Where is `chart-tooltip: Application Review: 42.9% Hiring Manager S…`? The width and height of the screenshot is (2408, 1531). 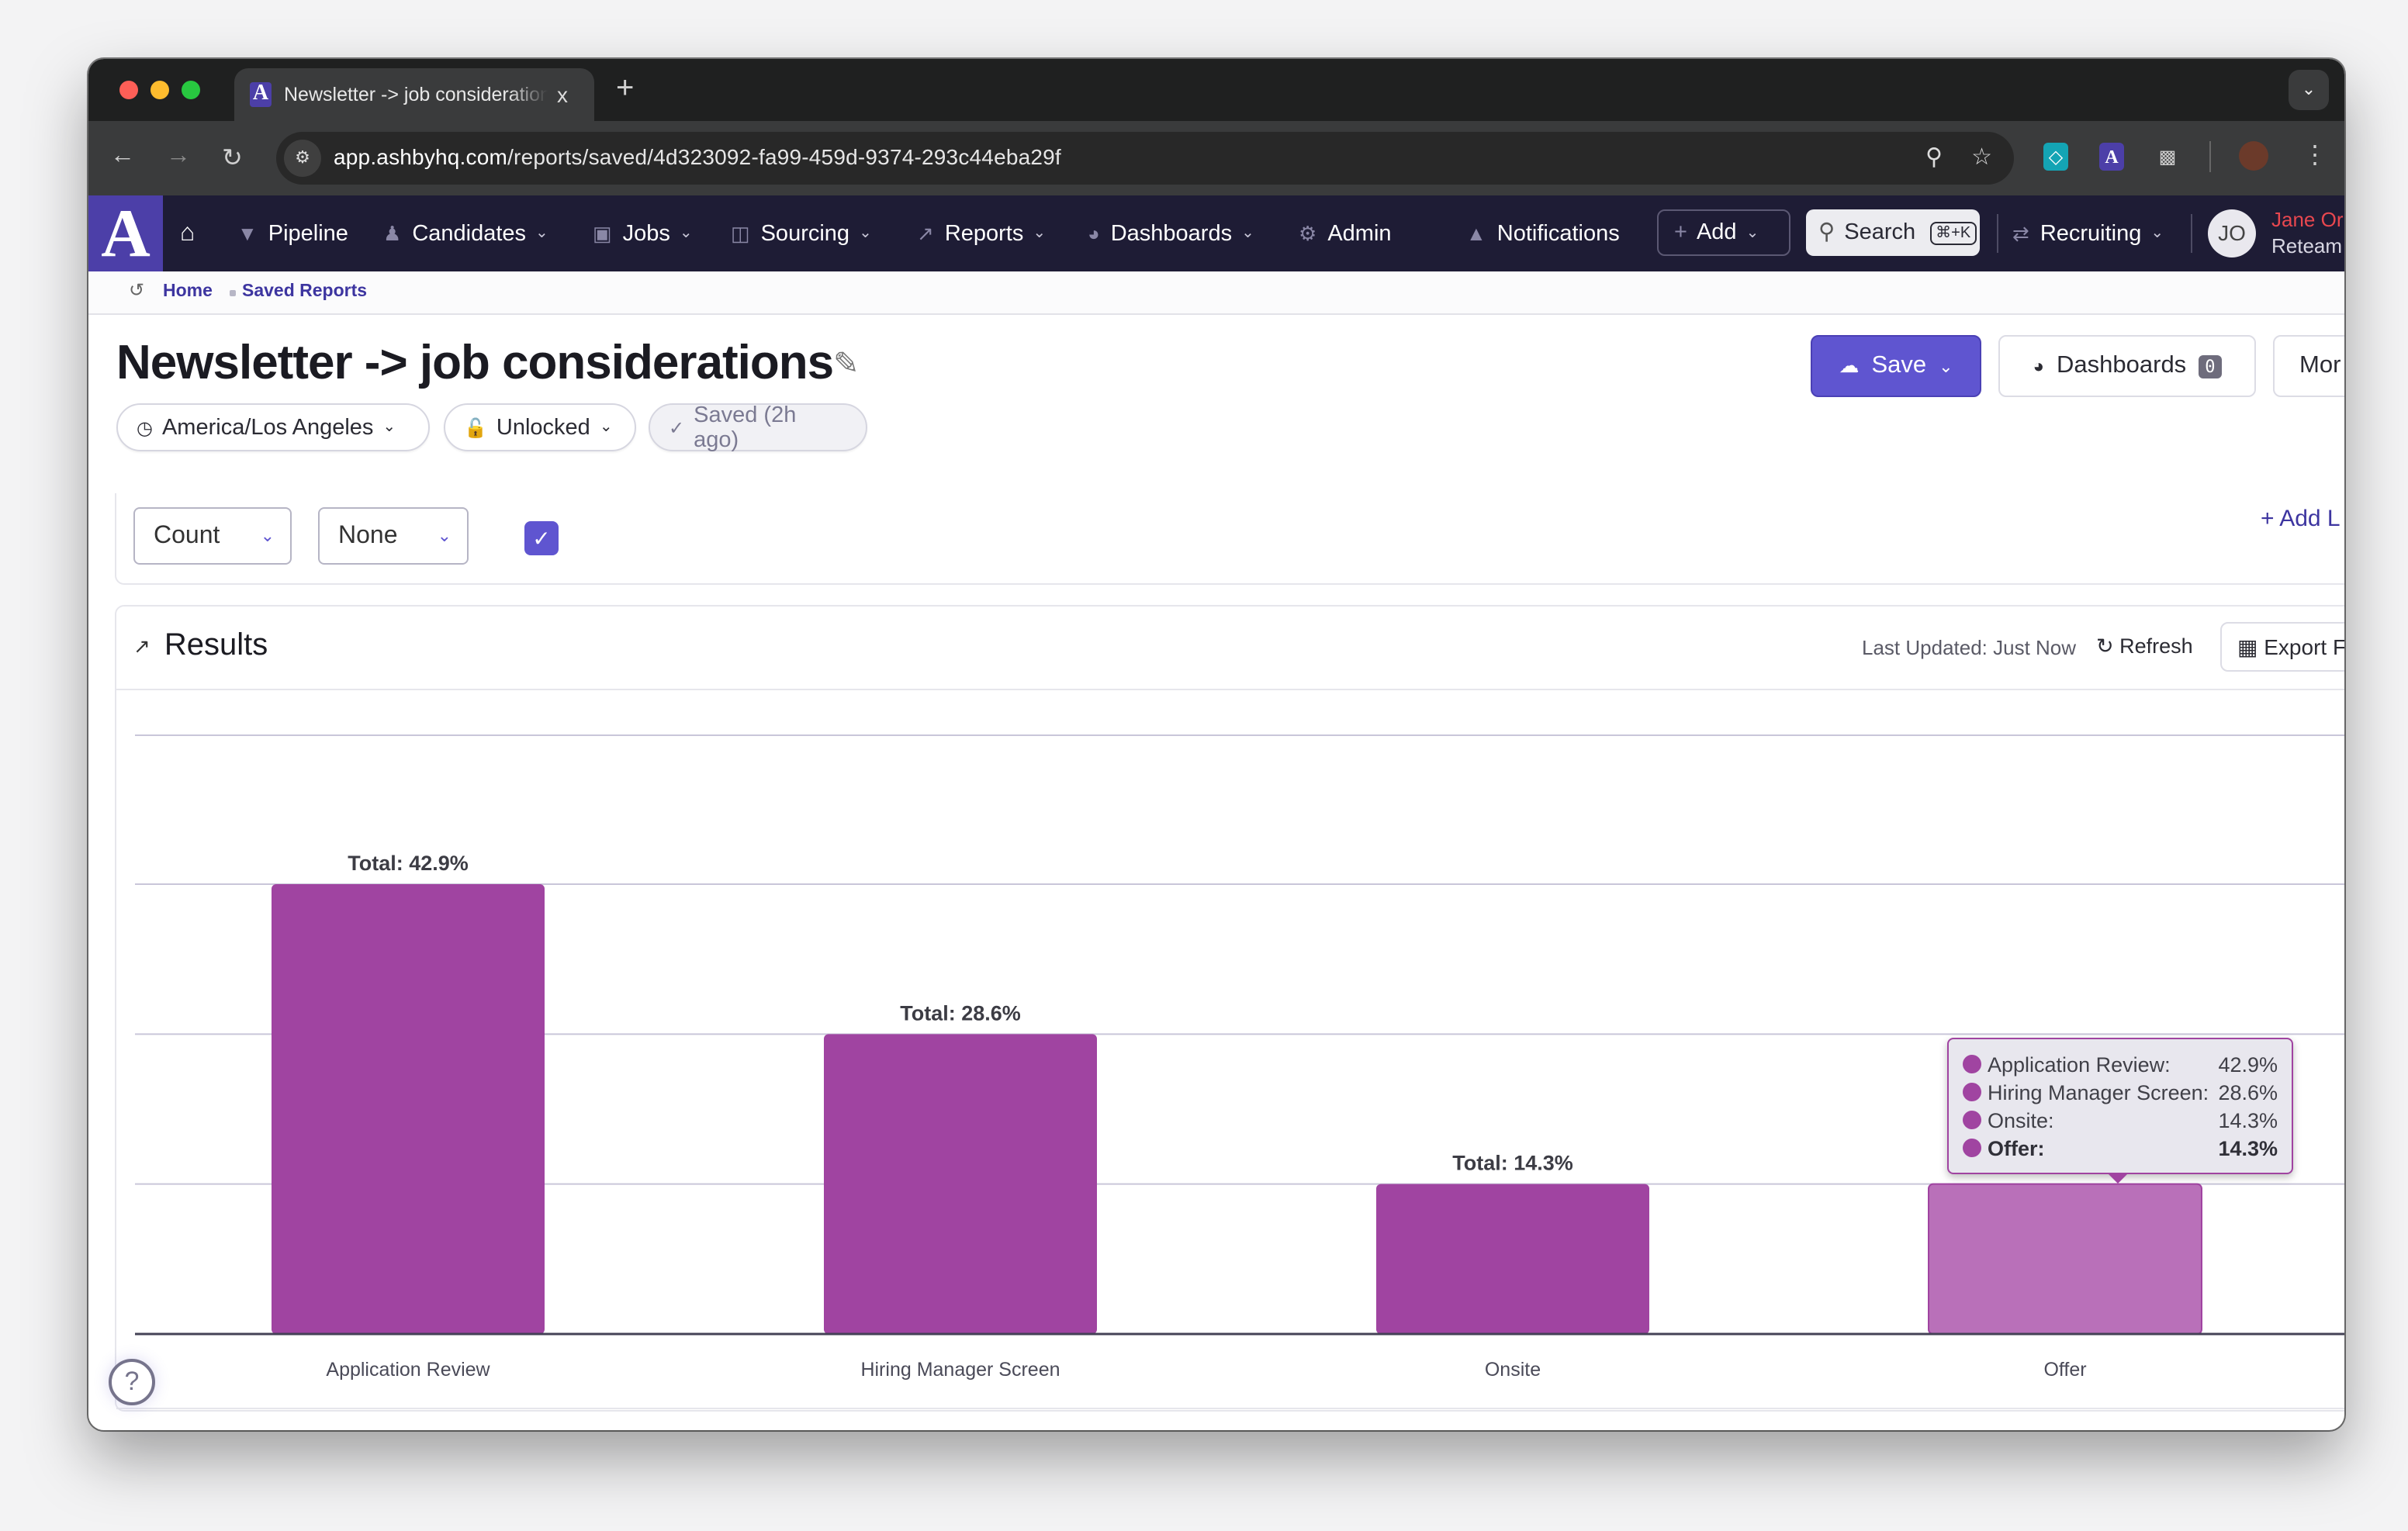 chart-tooltip: Application Review: 42.9% Hiring Manager S… is located at coordinates (2120, 1106).